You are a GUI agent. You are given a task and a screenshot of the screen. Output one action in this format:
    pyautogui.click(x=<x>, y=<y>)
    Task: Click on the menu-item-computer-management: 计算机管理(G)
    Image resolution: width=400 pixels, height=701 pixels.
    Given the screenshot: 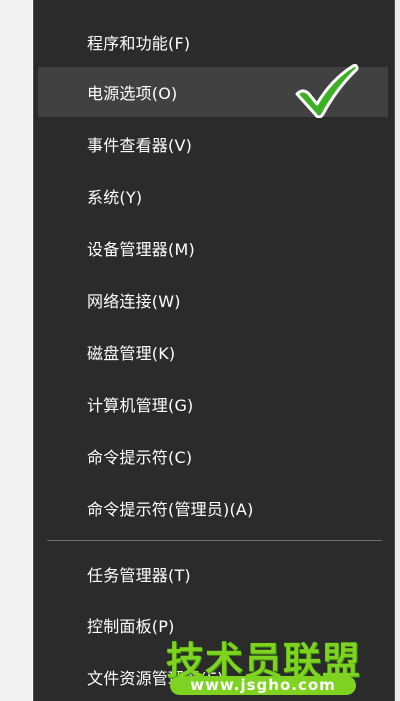 What is the action you would take?
    pyautogui.click(x=213, y=404)
    